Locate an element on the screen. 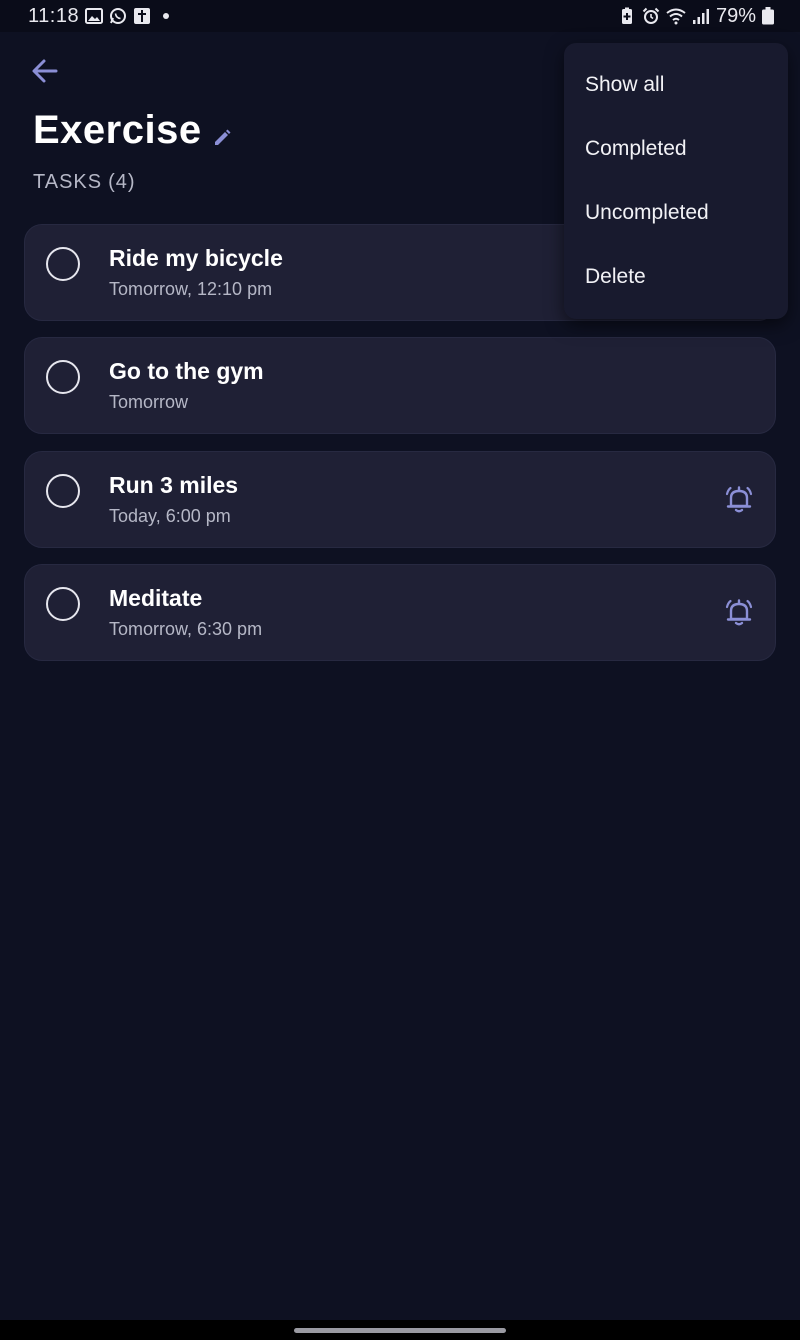 The image size is (800, 1340). dot-icon is located at coordinates (166, 16).